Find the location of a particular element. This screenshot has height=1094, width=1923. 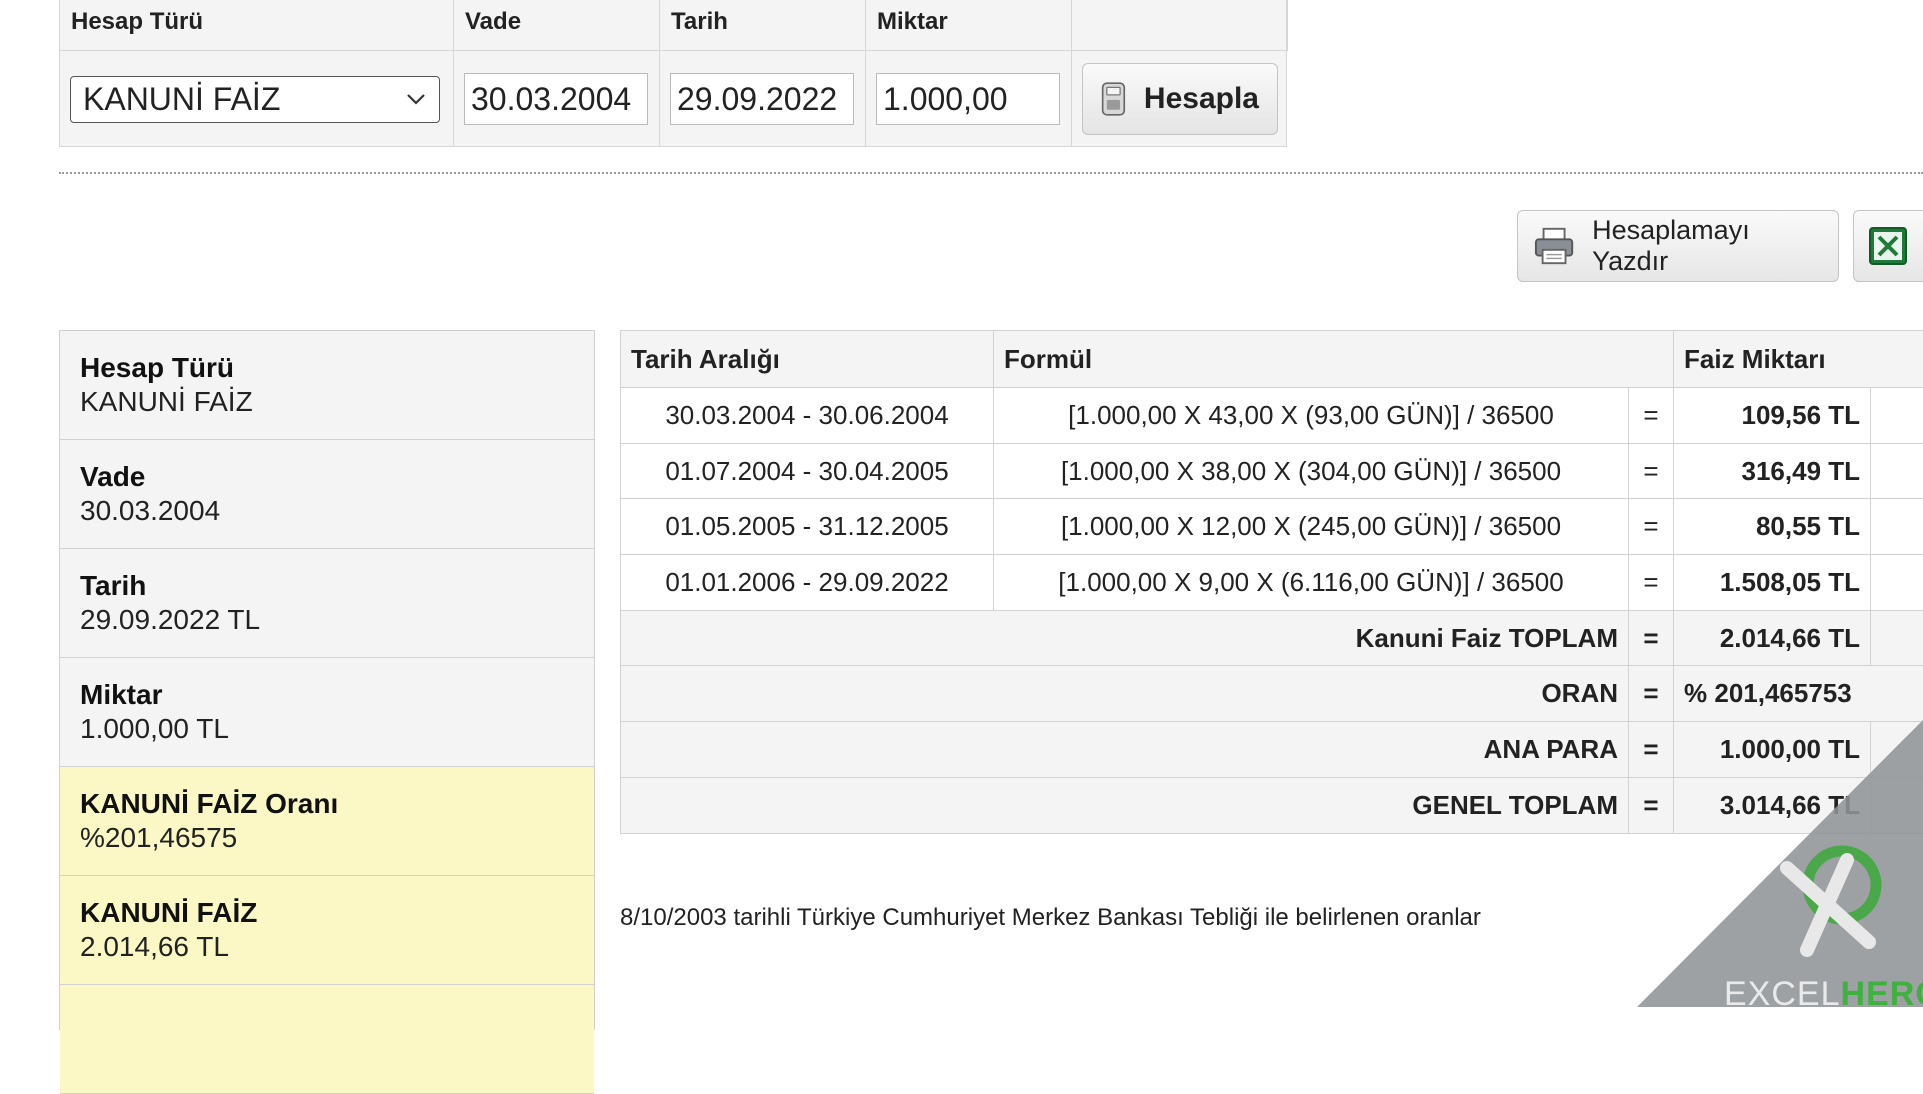

total-label: Kanuni Faiz TOPLAM is located at coordinates (1125, 638).